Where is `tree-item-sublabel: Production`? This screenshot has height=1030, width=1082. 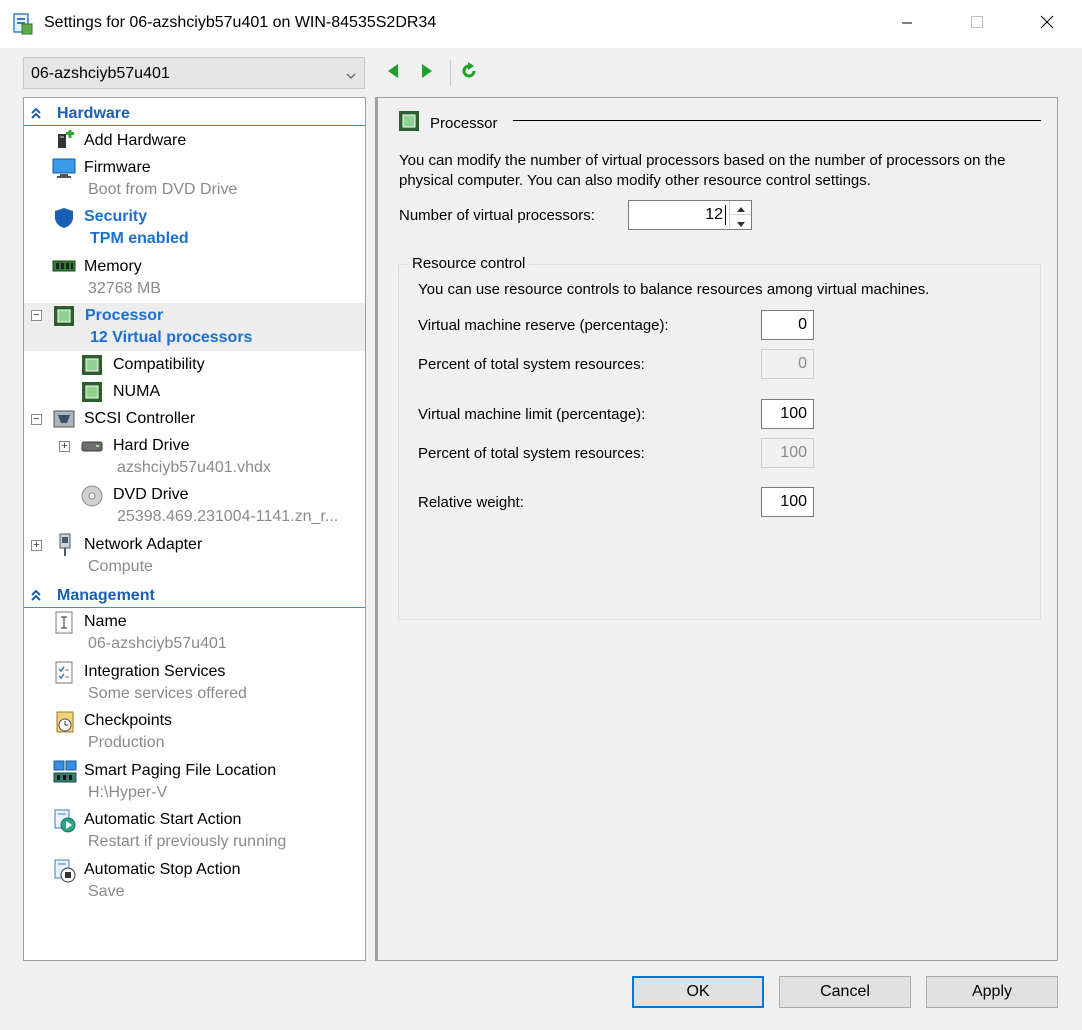
tree-item-sublabel: Production is located at coordinates (126, 742).